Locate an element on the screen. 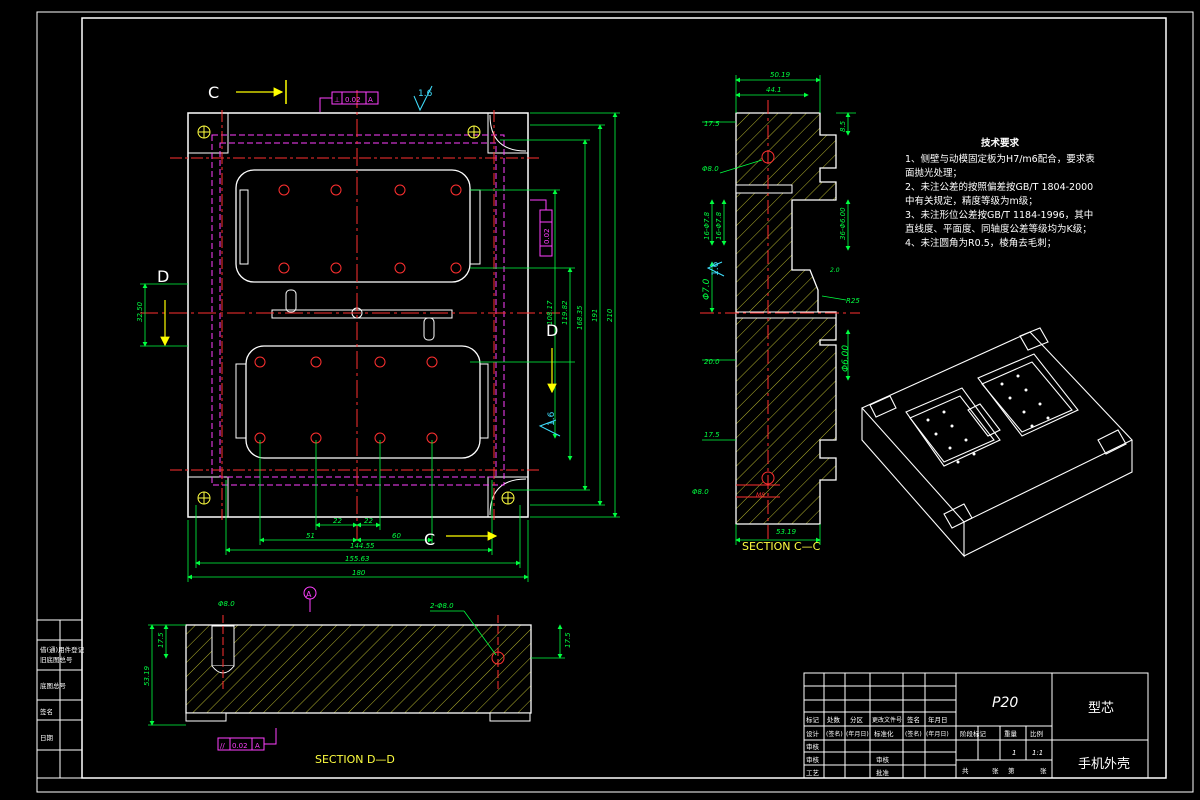 This screenshot has width=1200, height=800. cc-top-w: 50.19 is located at coordinates (780, 75).